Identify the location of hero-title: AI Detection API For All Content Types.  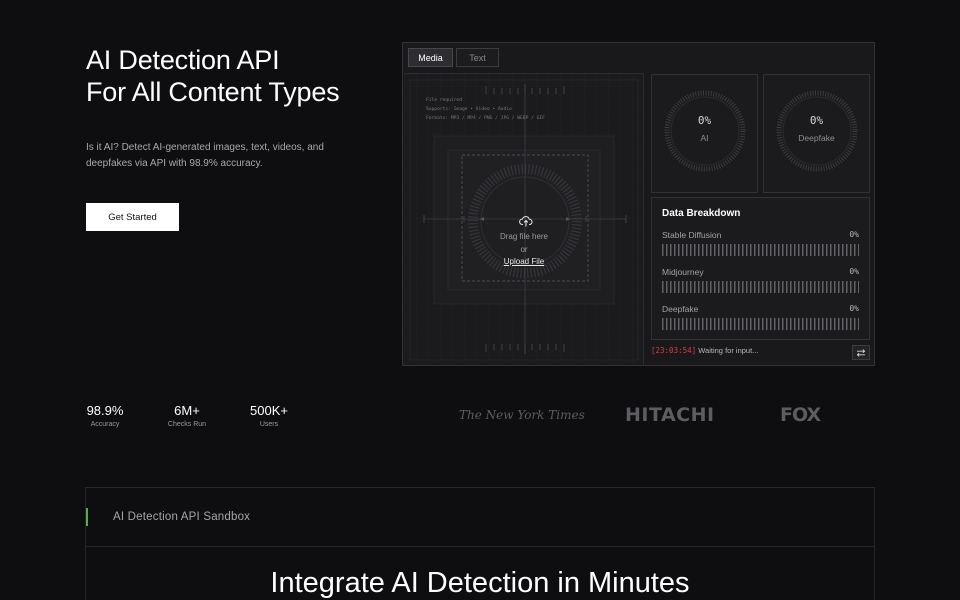
(213, 76).